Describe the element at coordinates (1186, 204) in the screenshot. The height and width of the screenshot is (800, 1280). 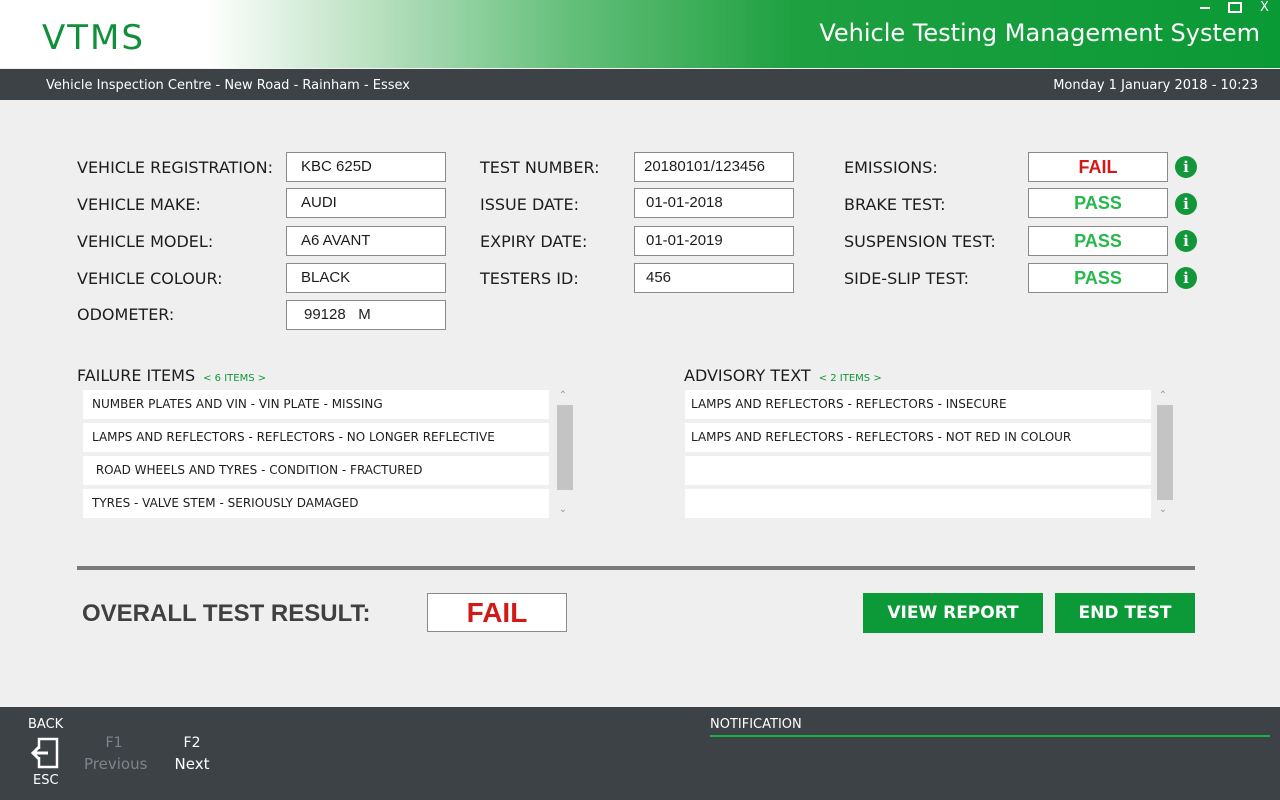
I see `brake-test-info-icon: i` at that location.